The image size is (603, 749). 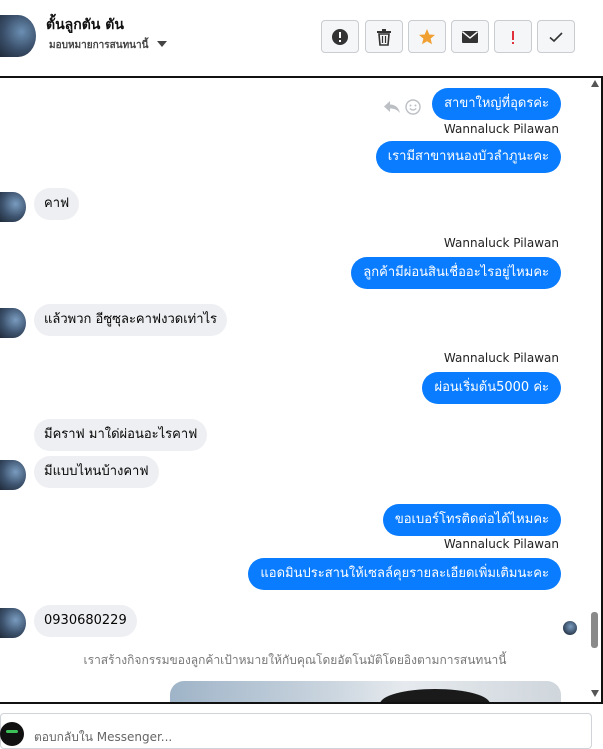 I want to click on page-avatar, so click(x=12, y=734).